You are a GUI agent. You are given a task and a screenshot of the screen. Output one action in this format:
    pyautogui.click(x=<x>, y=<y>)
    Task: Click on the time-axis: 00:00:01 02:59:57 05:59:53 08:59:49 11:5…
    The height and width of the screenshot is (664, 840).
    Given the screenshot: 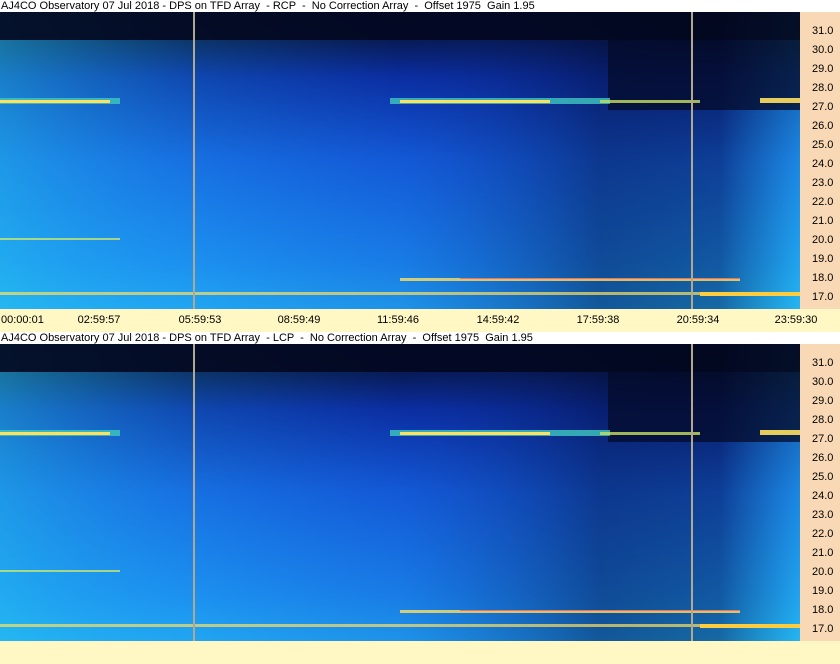 What is the action you would take?
    pyautogui.click(x=420, y=320)
    